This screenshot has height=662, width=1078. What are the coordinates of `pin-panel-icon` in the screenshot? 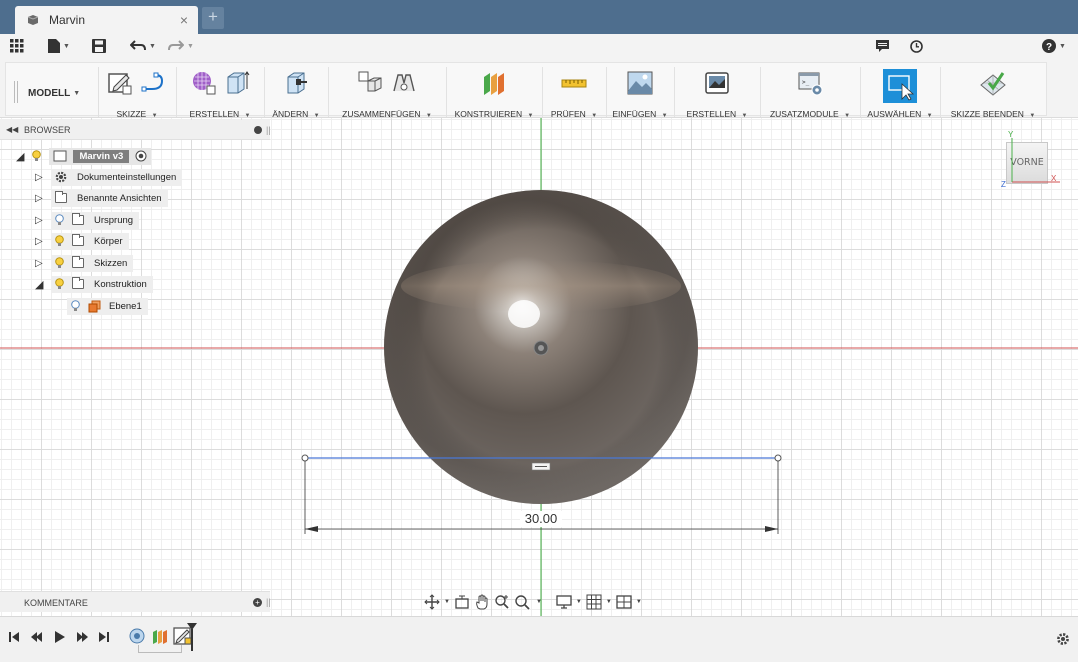 It's located at (258, 130).